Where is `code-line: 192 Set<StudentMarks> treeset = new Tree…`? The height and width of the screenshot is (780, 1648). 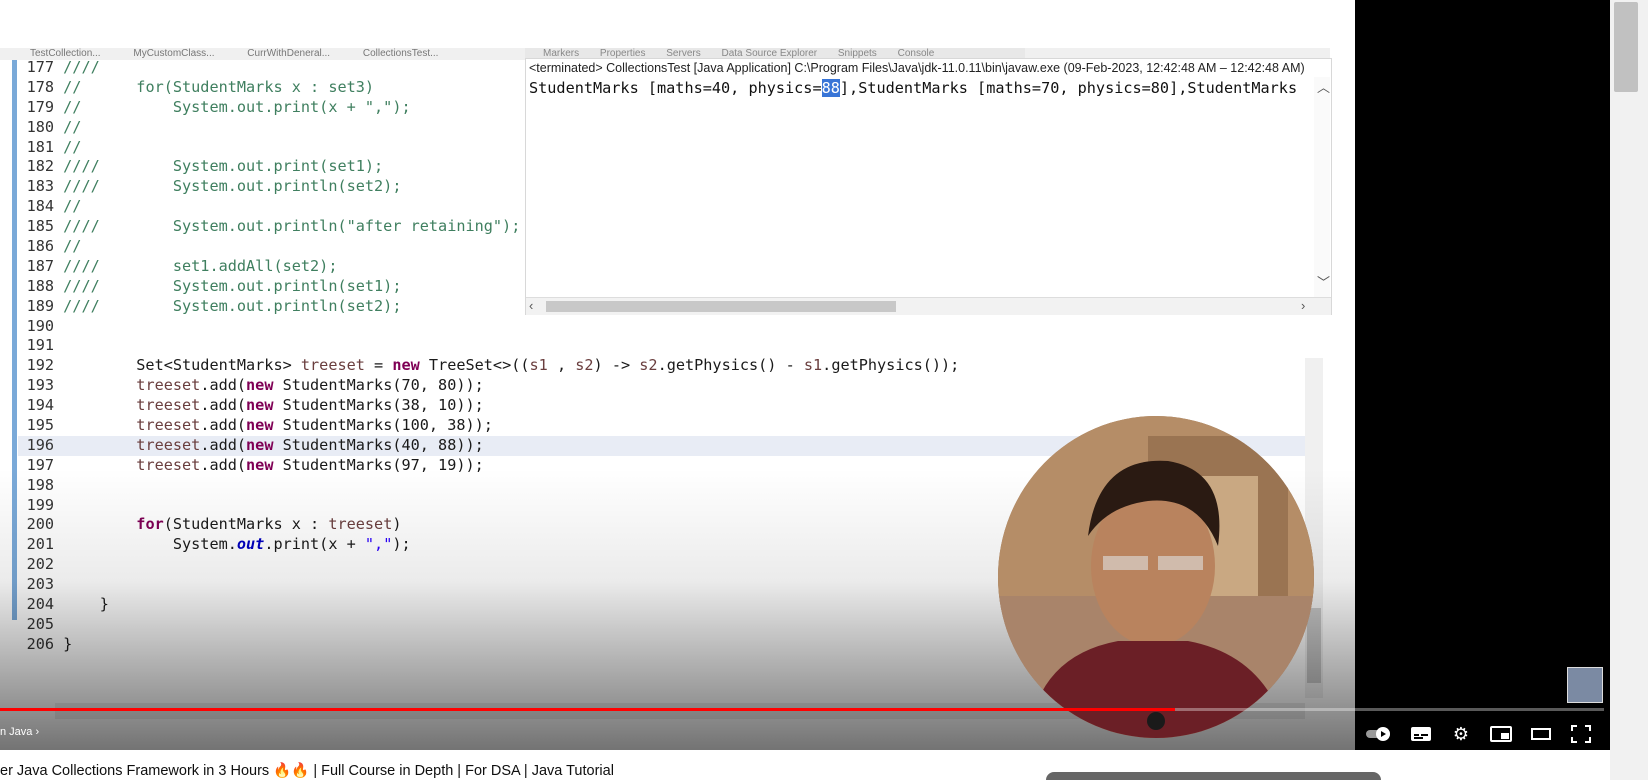 code-line: 192 Set<StudentMarks> treeset = new Tree… is located at coordinates (663, 366).